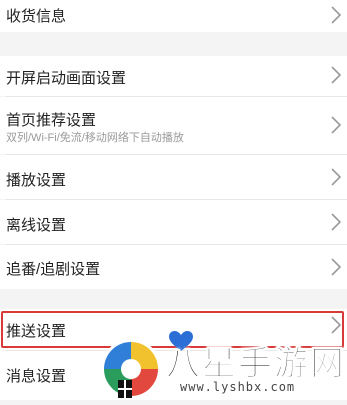 Image resolution: width=347 pixels, height=405 pixels. What do you see at coordinates (36, 225) in the screenshot?
I see `settings-item-label: 离线设置` at bounding box center [36, 225].